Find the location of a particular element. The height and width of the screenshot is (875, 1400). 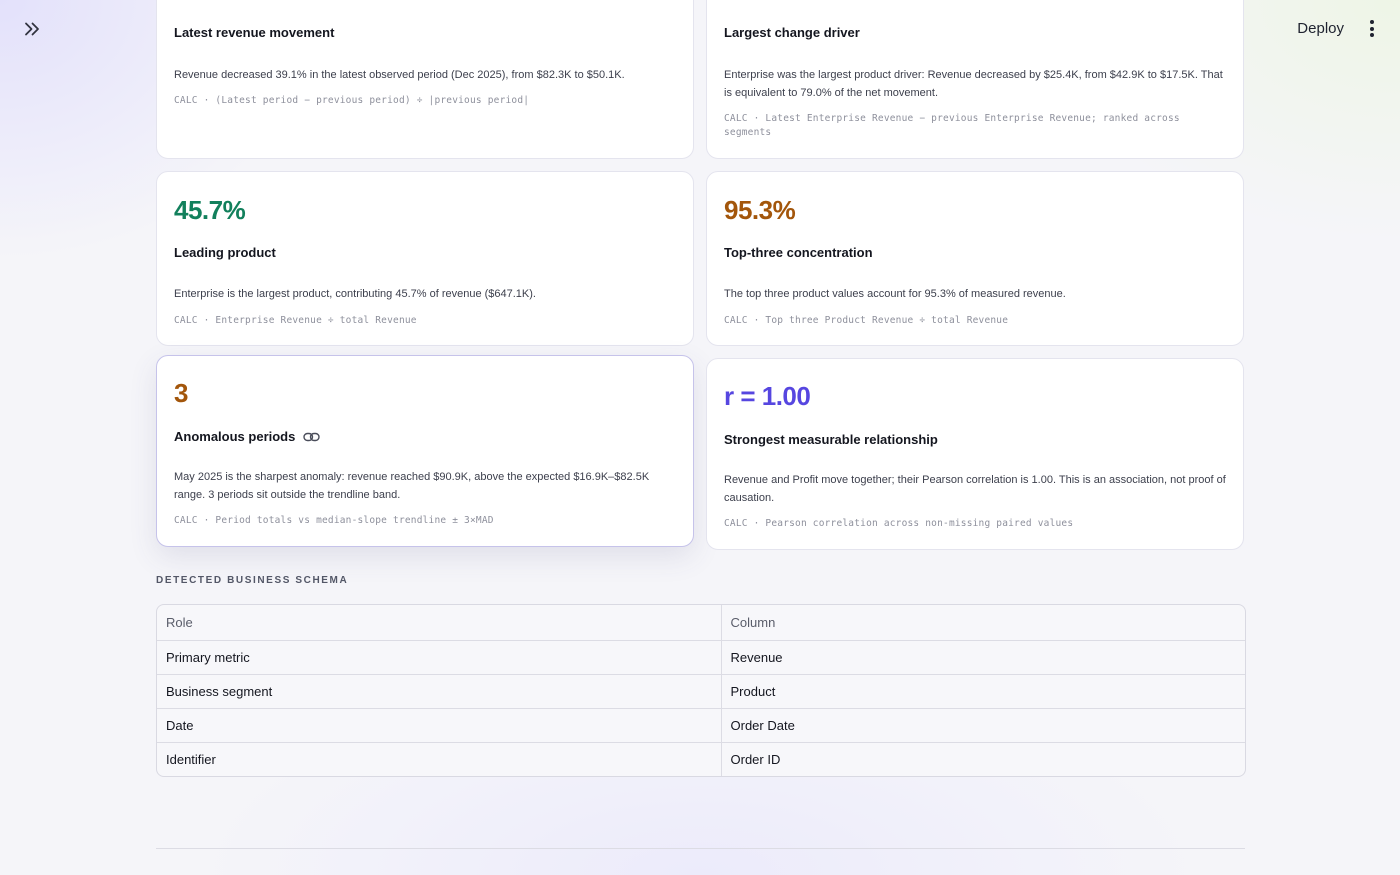

table-cell-column: Product is located at coordinates (983, 691).